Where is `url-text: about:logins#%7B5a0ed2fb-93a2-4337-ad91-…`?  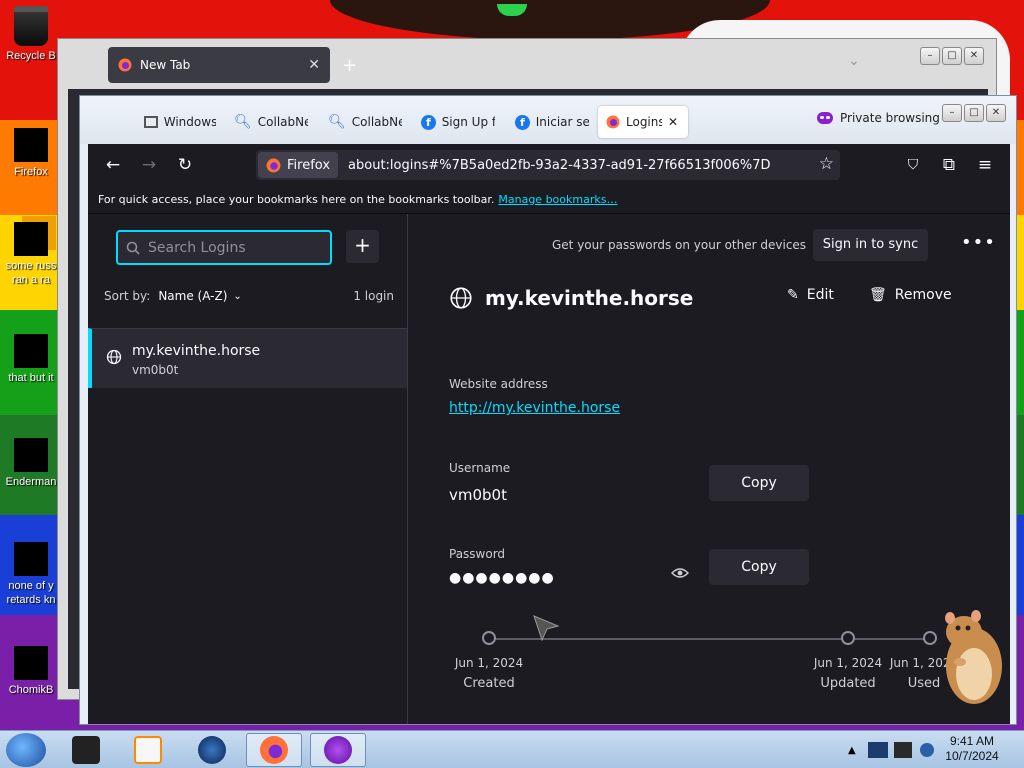
url-text: about:logins#%7B5a0ed2fb-93a2-4337-ad91-… is located at coordinates (559, 165).